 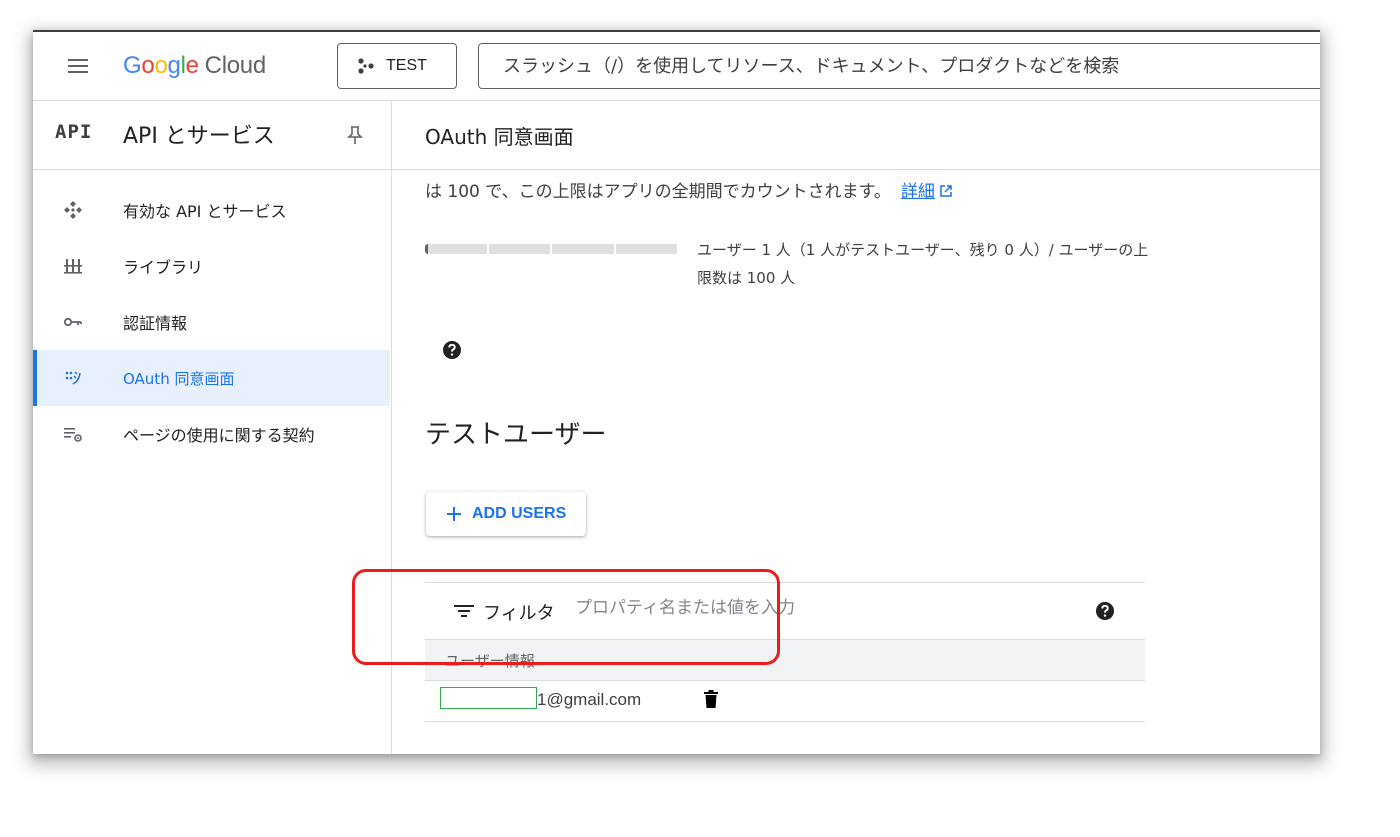 I want to click on sidebar-item-label: 有効な API とサービス, so click(x=205, y=211).